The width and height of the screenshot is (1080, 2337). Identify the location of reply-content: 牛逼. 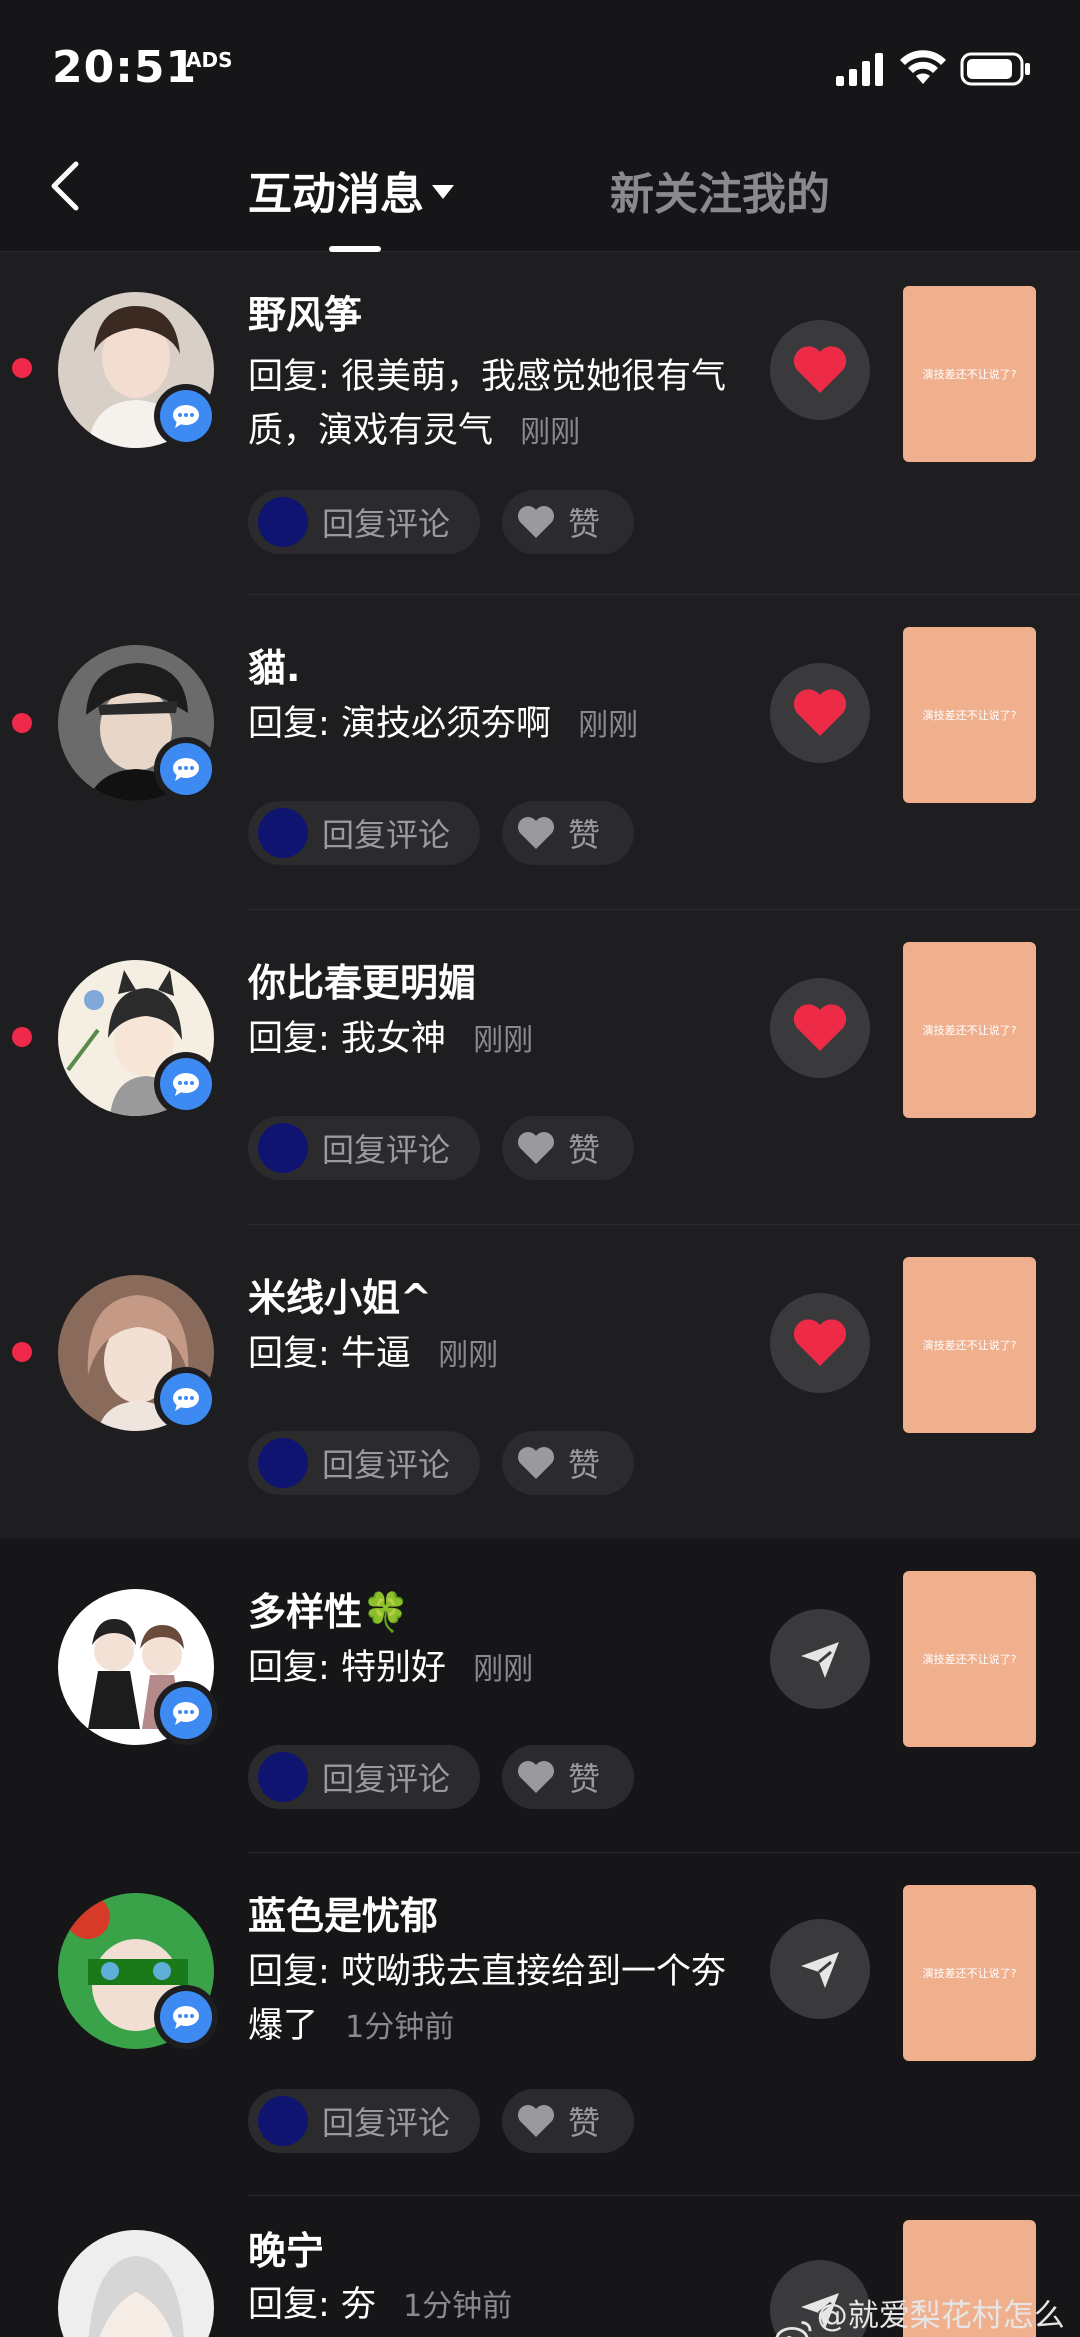
(375, 1354).